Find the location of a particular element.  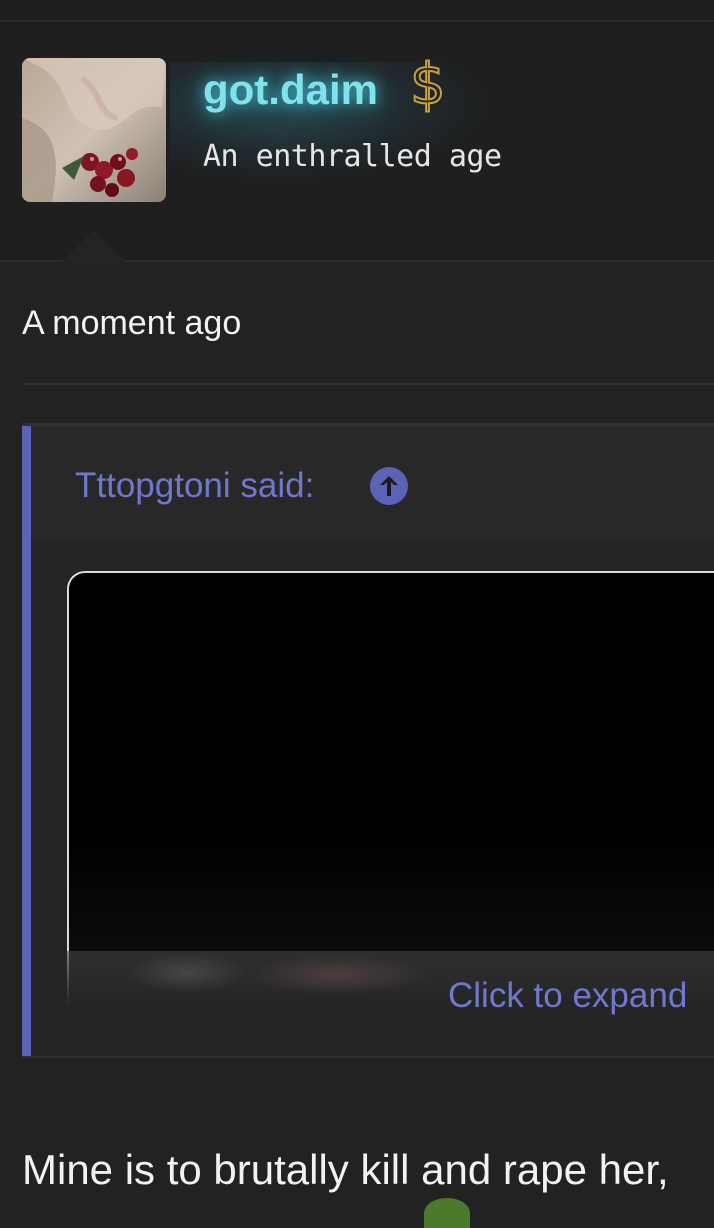

expand-quote-link: Click to expand is located at coordinates (567, 996).